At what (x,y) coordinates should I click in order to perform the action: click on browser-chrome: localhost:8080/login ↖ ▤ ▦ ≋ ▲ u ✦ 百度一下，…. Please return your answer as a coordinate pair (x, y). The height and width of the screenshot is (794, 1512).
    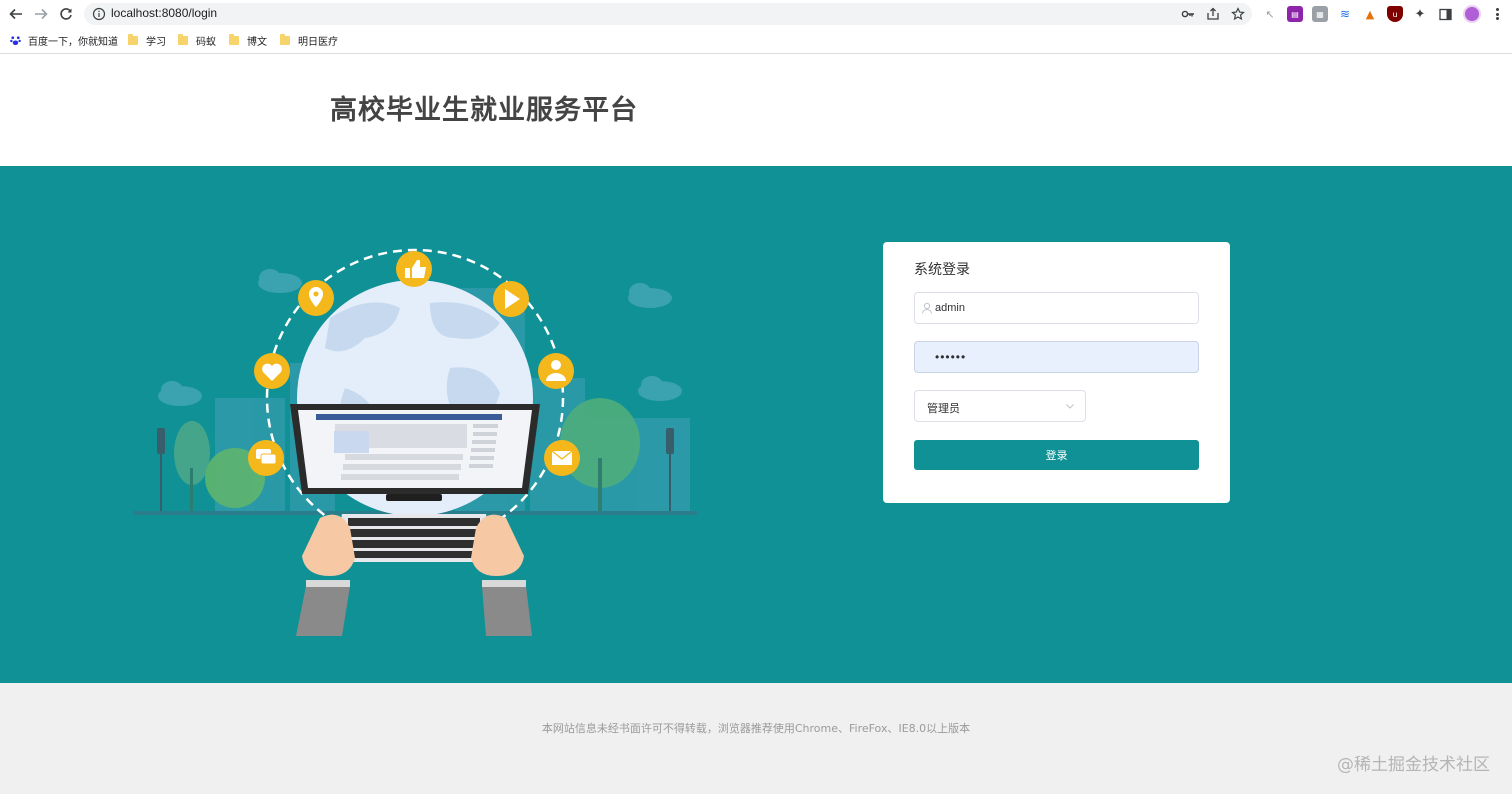
    Looking at the image, I should click on (756, 27).